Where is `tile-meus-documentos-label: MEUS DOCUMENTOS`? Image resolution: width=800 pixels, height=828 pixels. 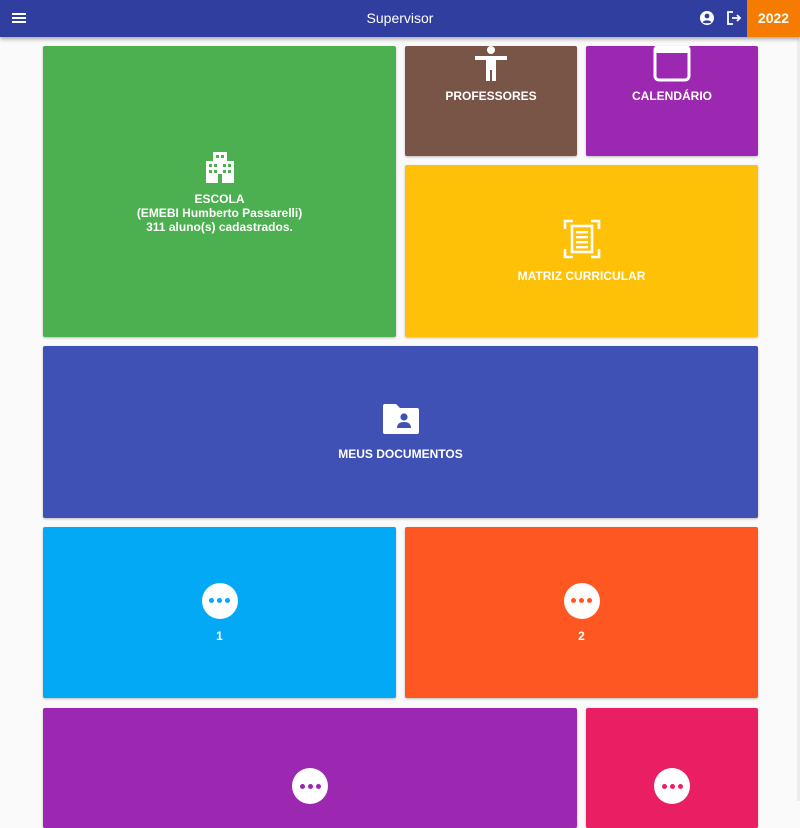 tile-meus-documentos-label: MEUS DOCUMENTOS is located at coordinates (400, 454).